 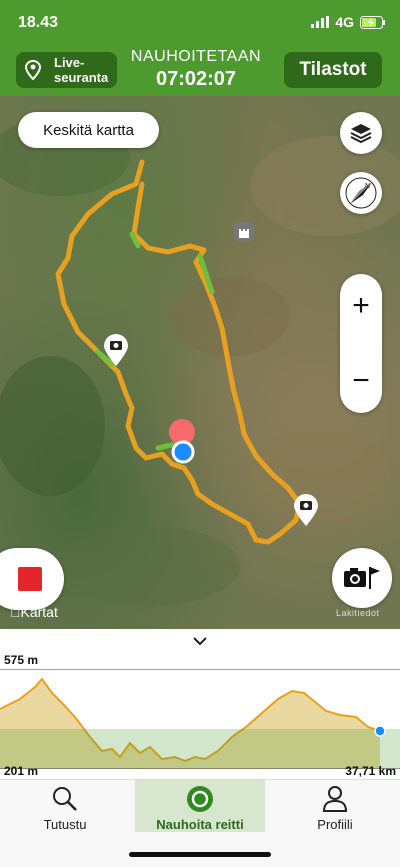 What do you see at coordinates (88, 130) in the screenshot?
I see `center-map-button: Keskitä kartta` at bounding box center [88, 130].